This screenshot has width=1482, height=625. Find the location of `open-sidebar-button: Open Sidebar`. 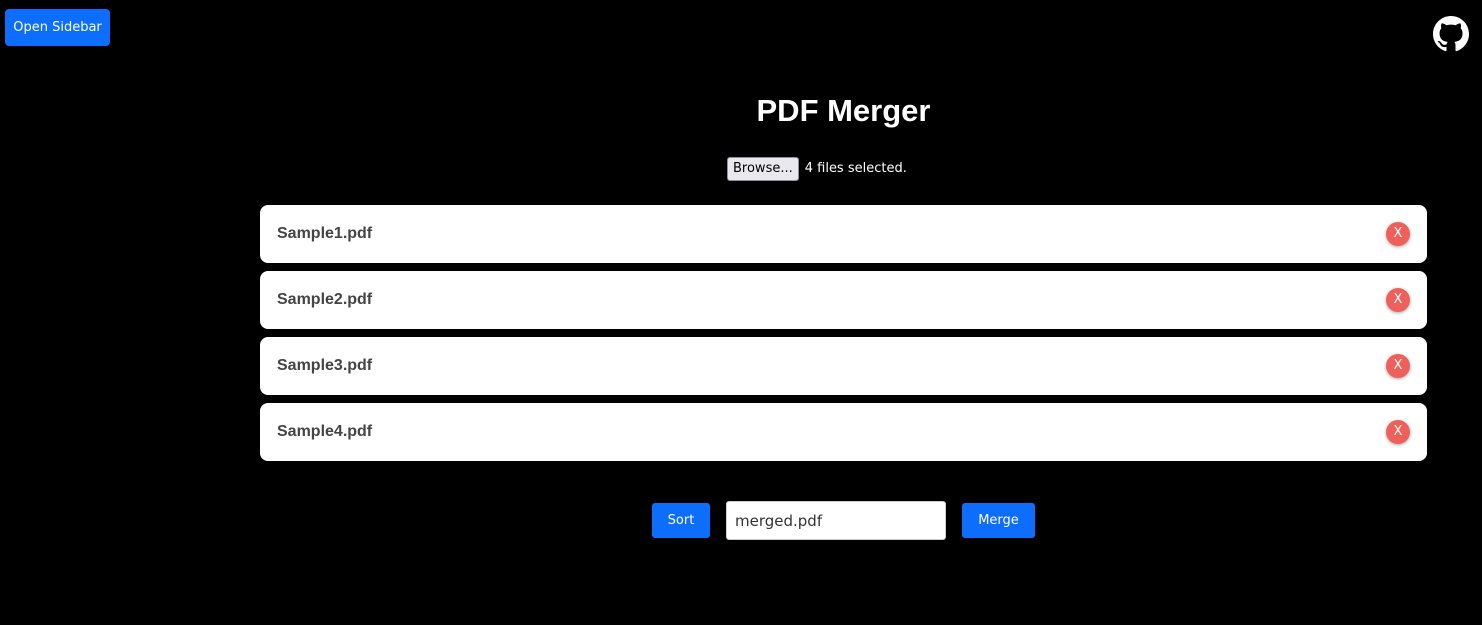

open-sidebar-button: Open Sidebar is located at coordinates (57, 27).